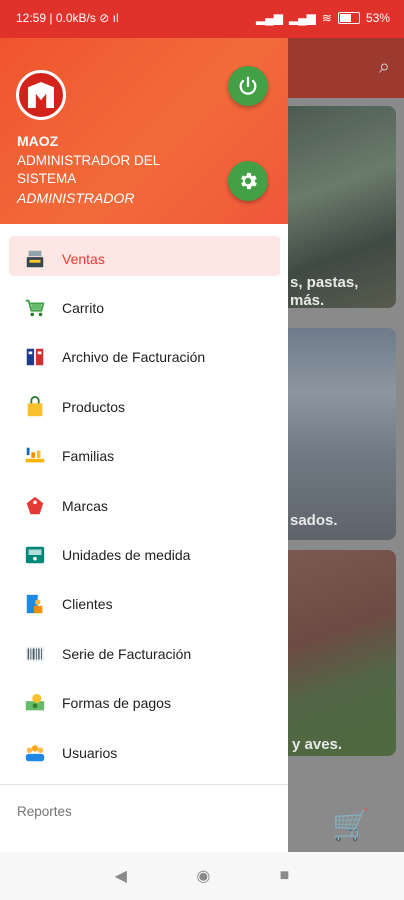  Describe the element at coordinates (85, 505) in the screenshot. I see `menu-label-marcas: Marcas` at that location.